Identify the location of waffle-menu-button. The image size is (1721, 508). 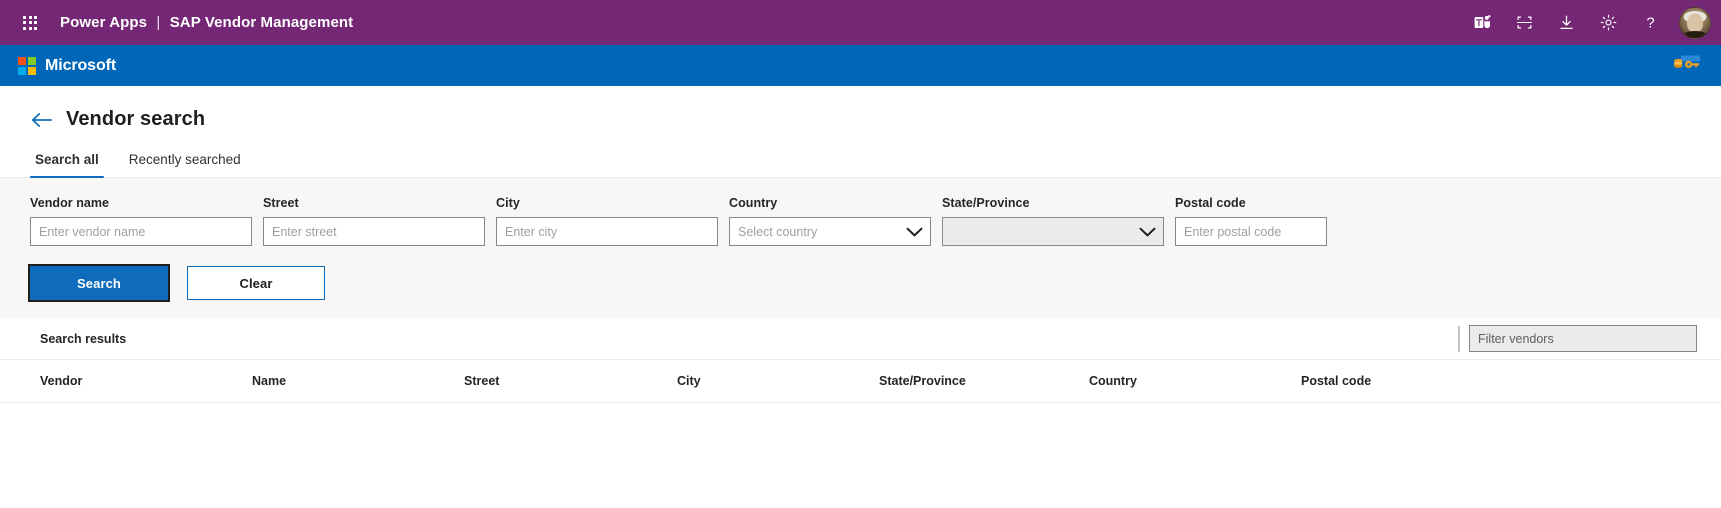
(30, 22).